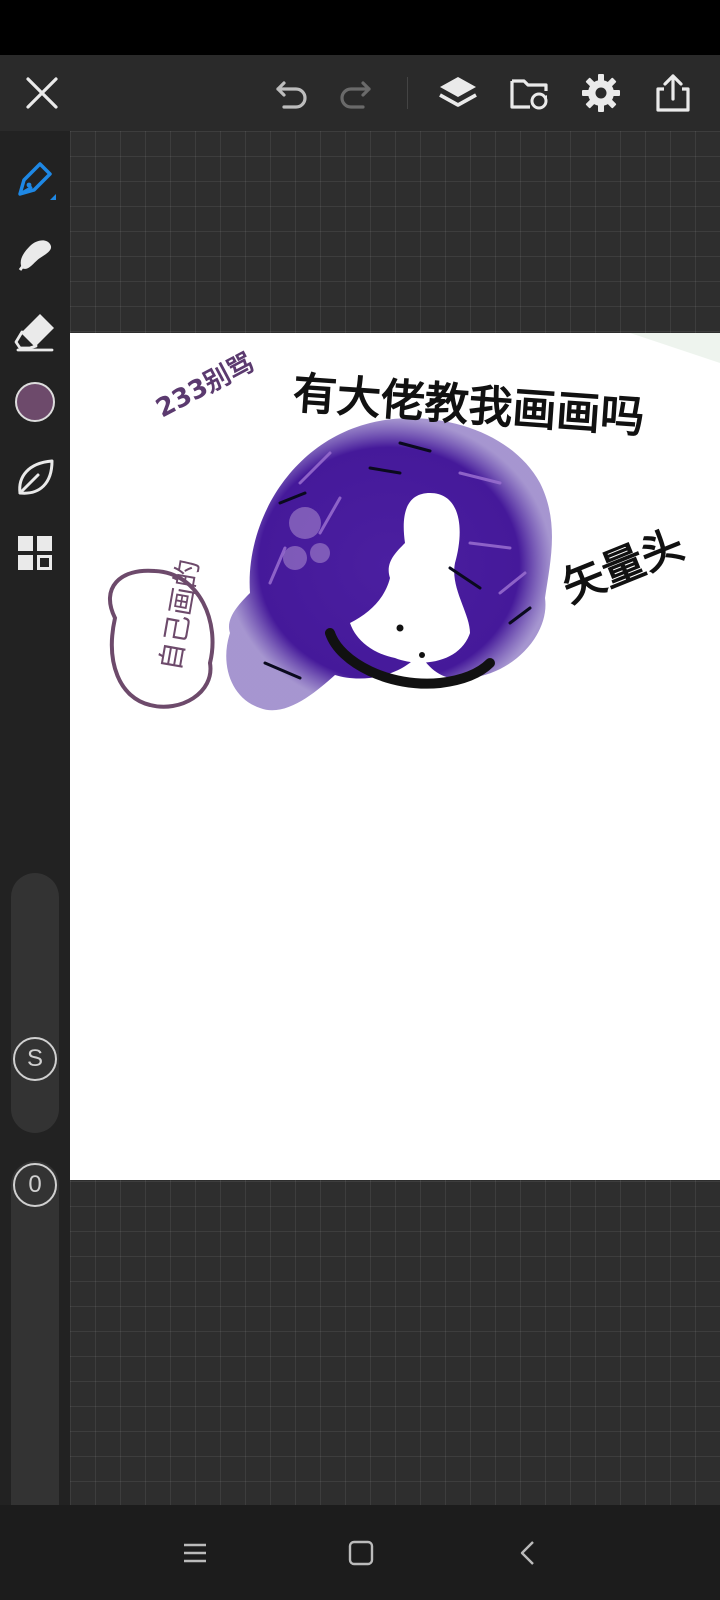 The width and height of the screenshot is (720, 1600). I want to click on undo-button, so click(292, 93).